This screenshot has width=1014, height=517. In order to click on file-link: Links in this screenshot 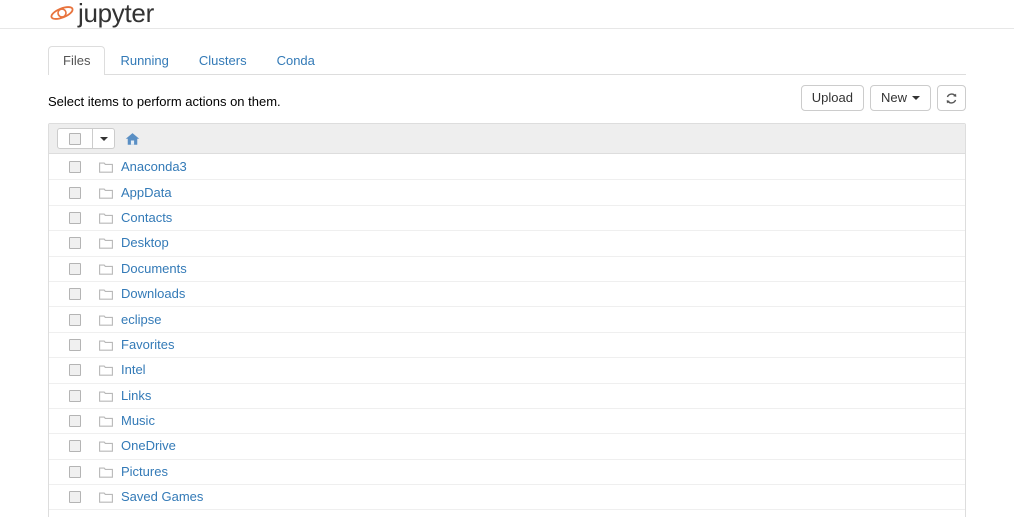, I will do `click(136, 396)`.